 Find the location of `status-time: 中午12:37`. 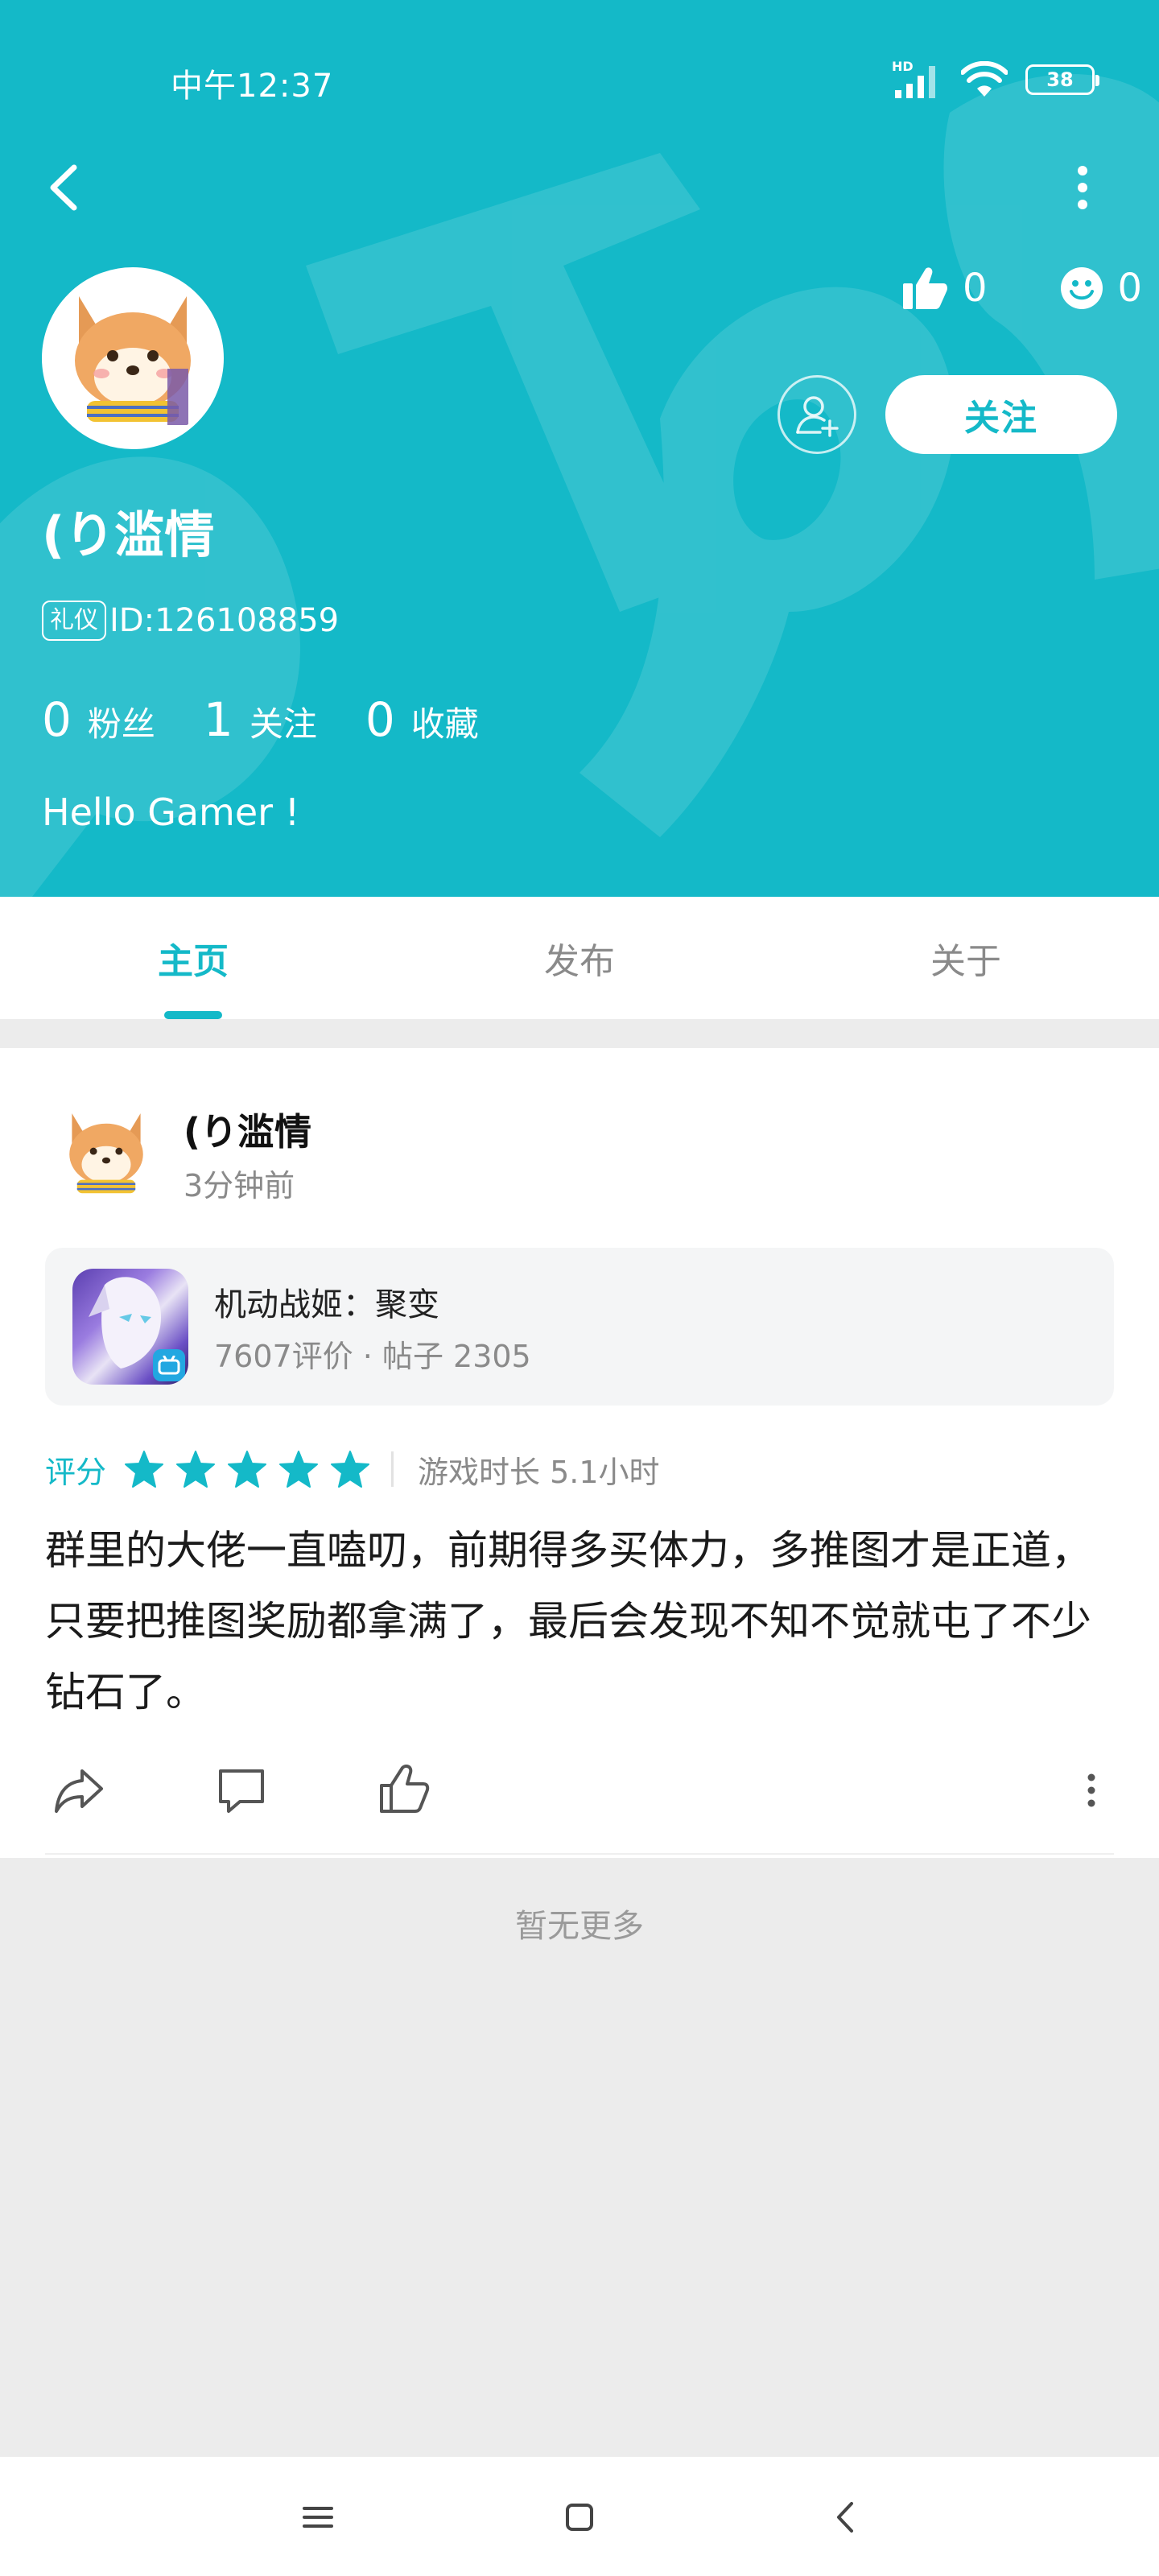

status-time: 中午12:37 is located at coordinates (252, 86).